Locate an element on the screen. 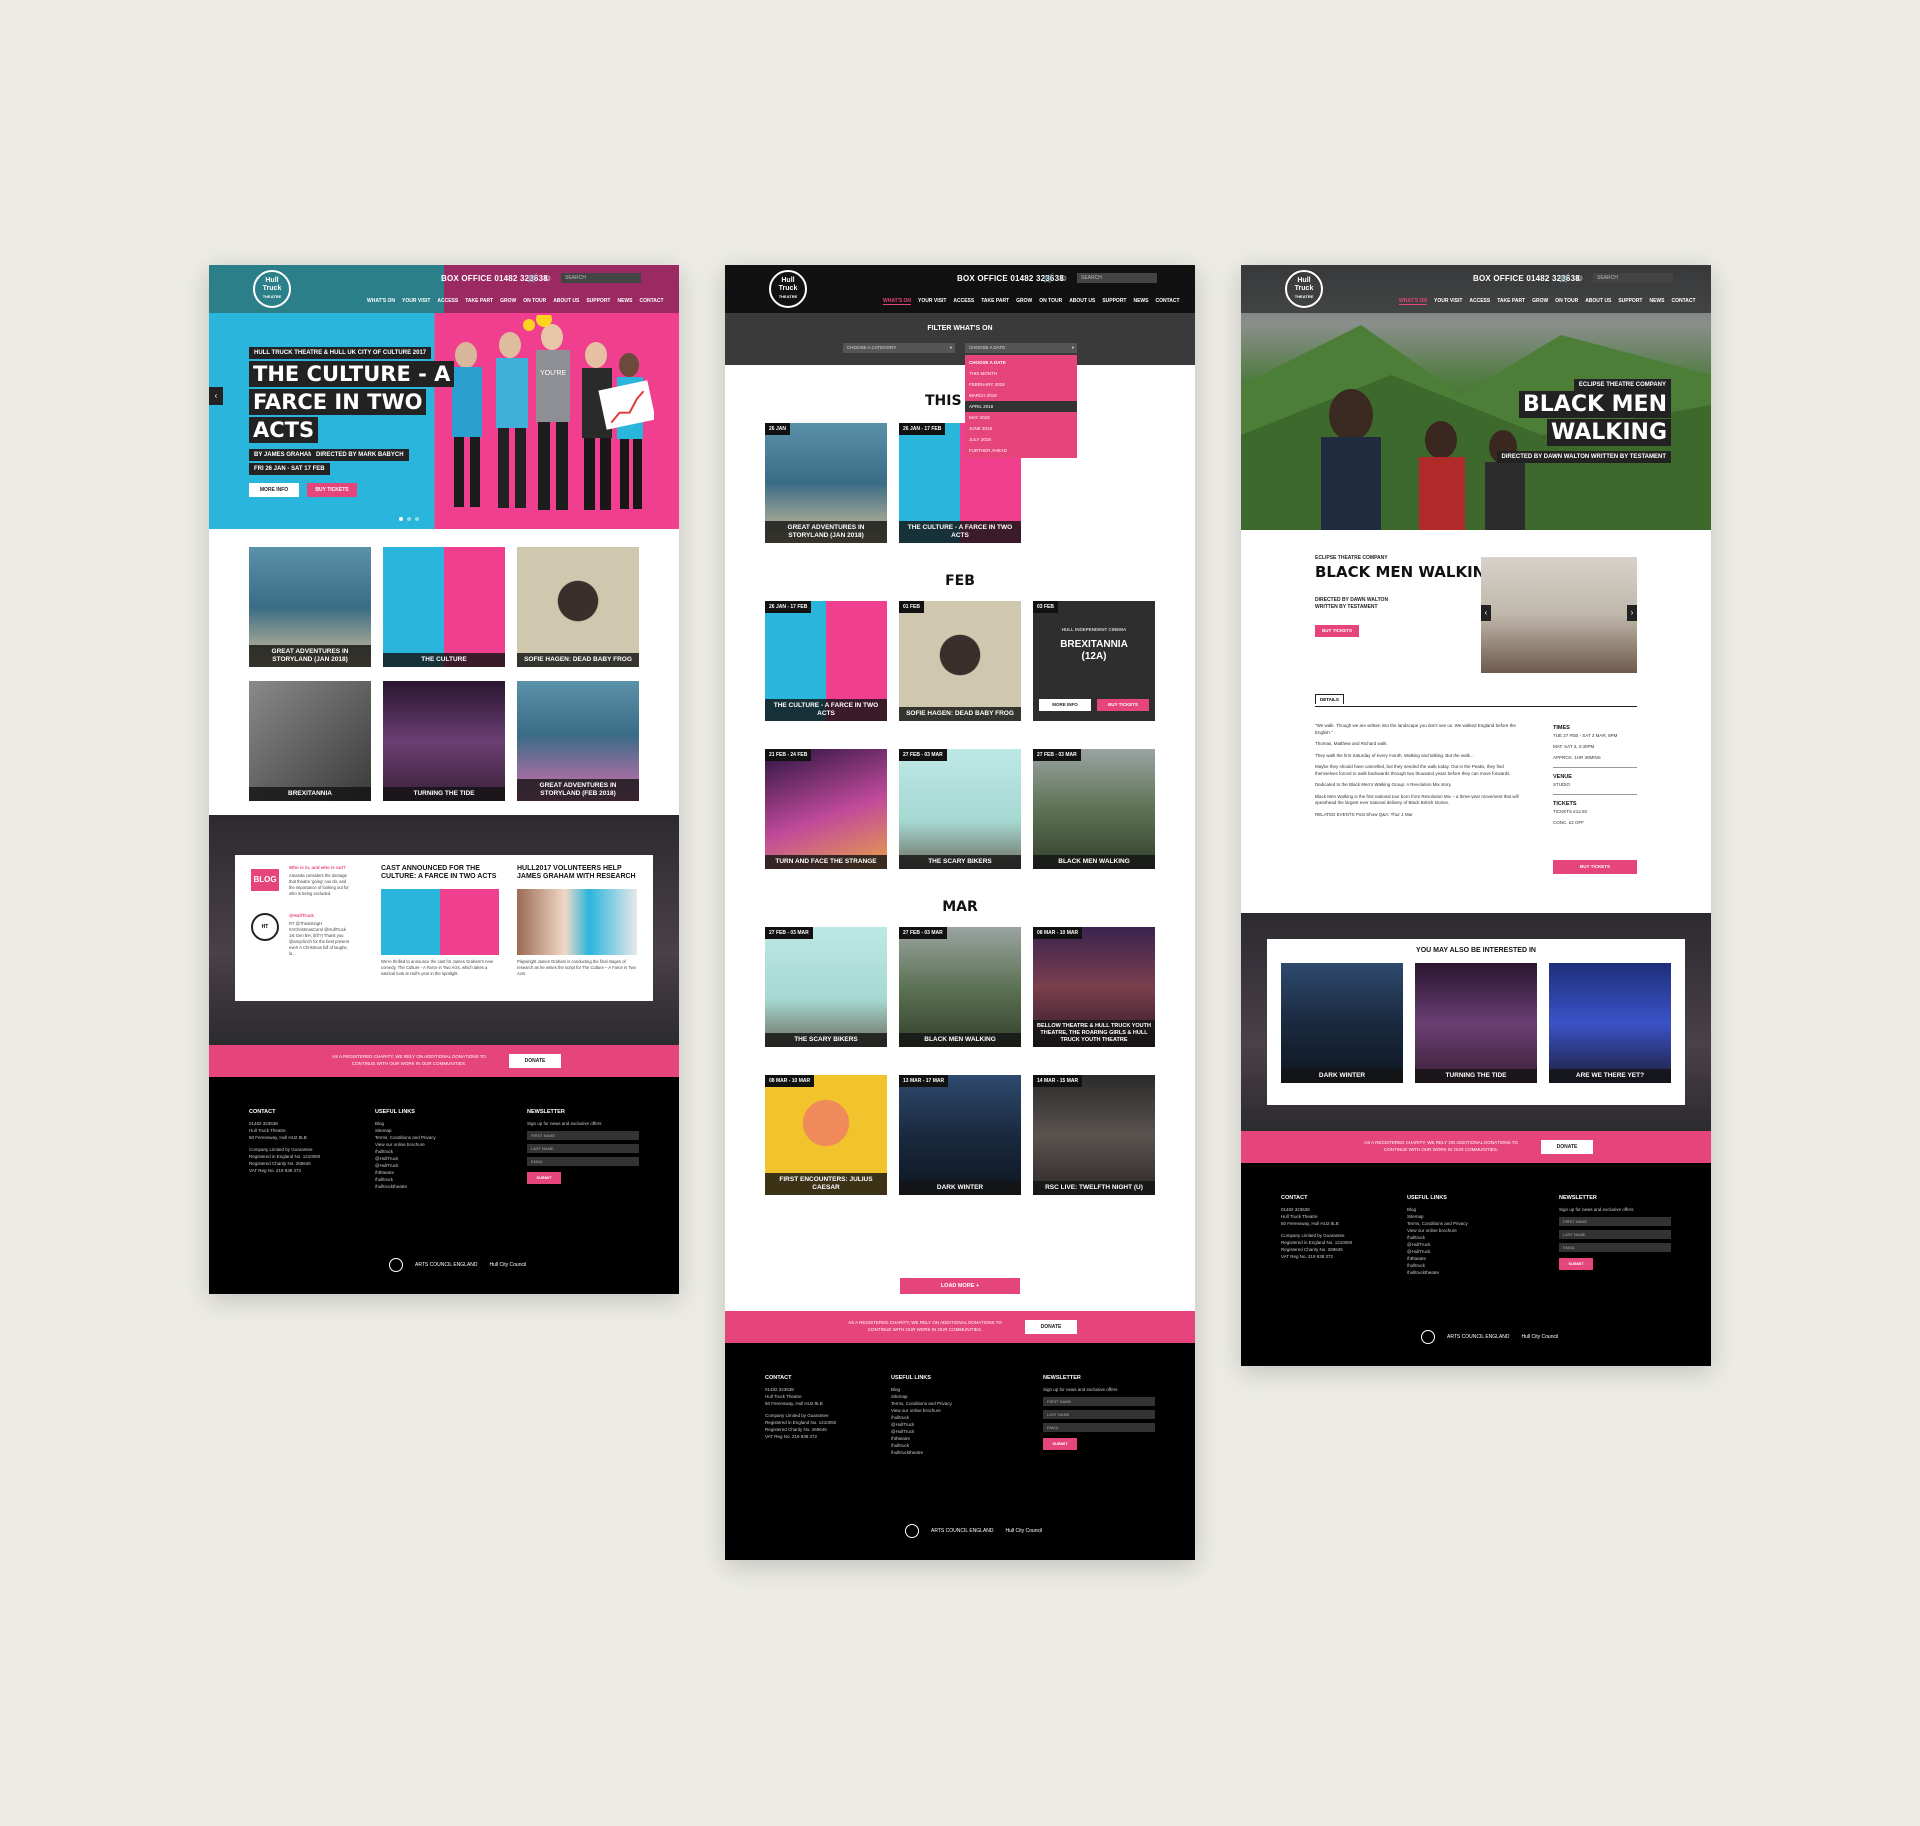 The width and height of the screenshot is (1920, 1826). event-tile: TURNING THE TIDE is located at coordinates (444, 741).